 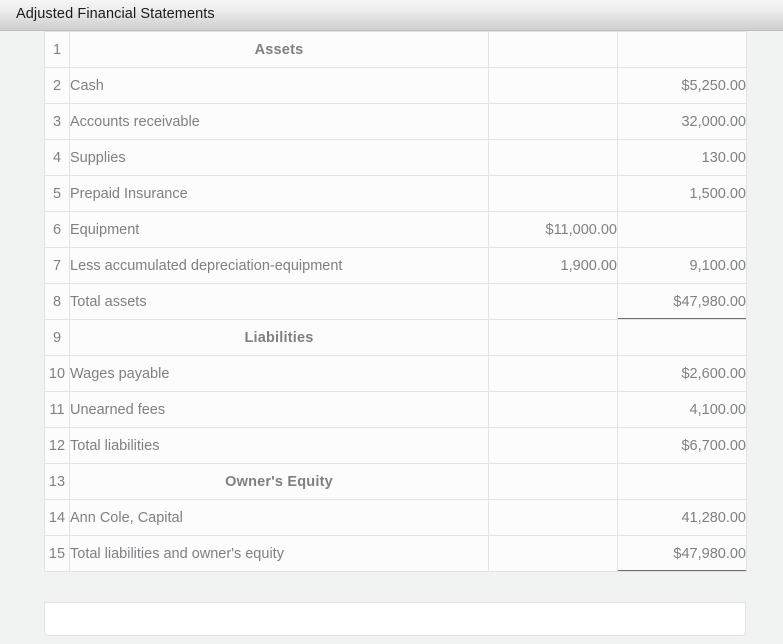 What do you see at coordinates (279, 121) in the screenshot?
I see `account-label-cell: Accounts receivable` at bounding box center [279, 121].